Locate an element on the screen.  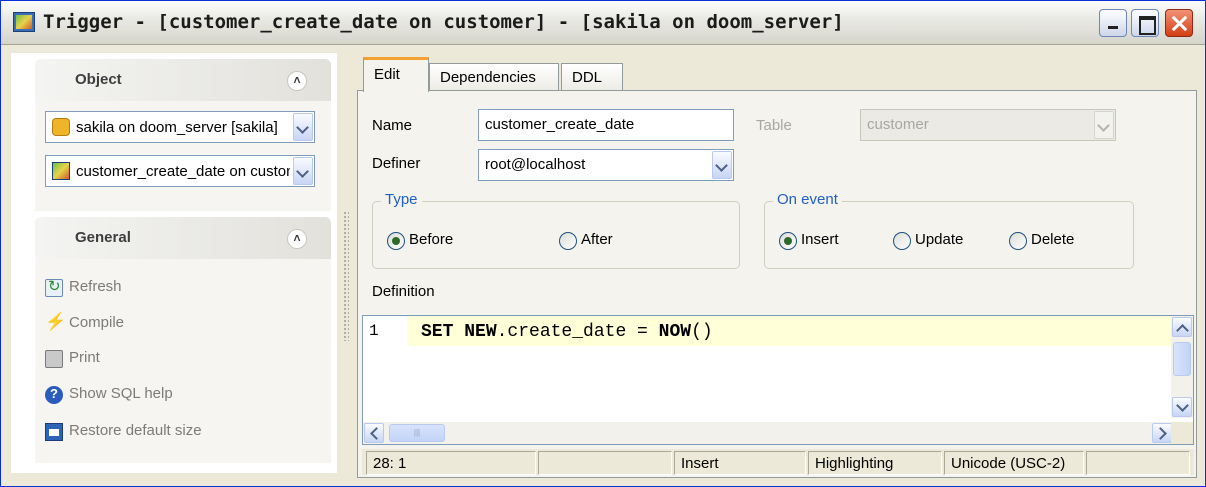
horizontal-scroll-thumb: ||| is located at coordinates (417, 433).